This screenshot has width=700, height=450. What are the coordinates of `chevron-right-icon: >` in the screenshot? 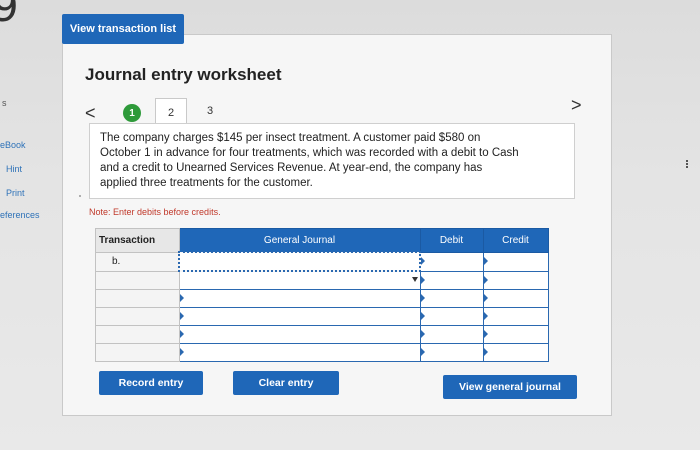 It's located at (576, 105).